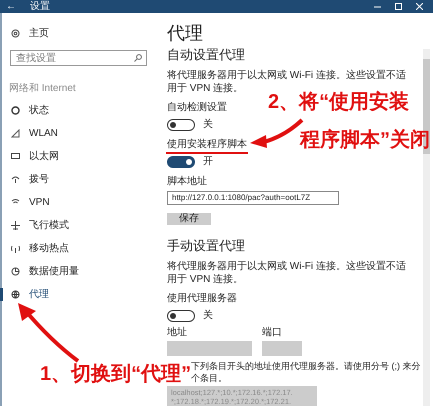 This screenshot has height=406, width=433. I want to click on section-heading: 手动设置代理, so click(206, 246).